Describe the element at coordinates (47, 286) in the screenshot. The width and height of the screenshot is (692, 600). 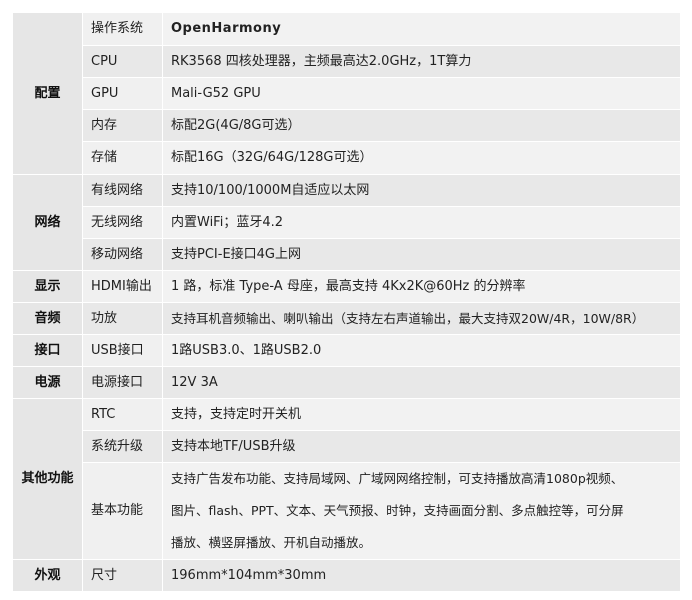
I see `category-display: 显示` at that location.